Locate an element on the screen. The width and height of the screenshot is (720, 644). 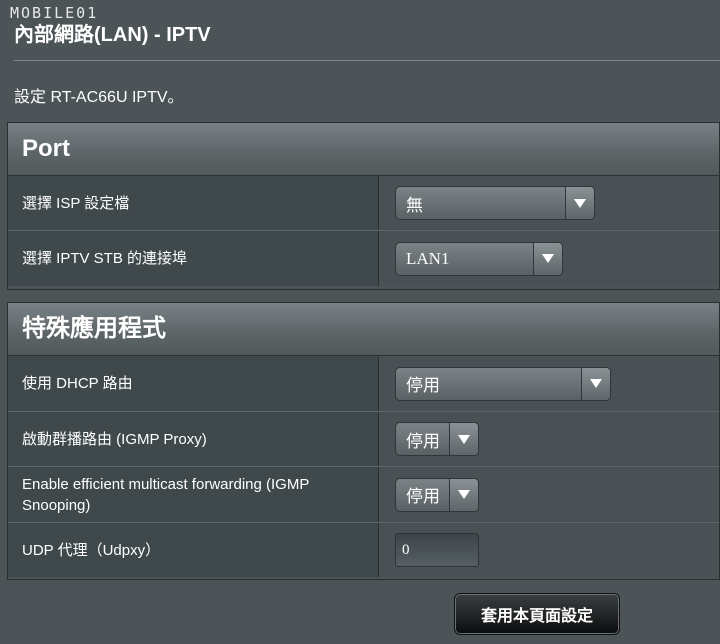
dhcp-route-value: 停用 is located at coordinates (423, 385).